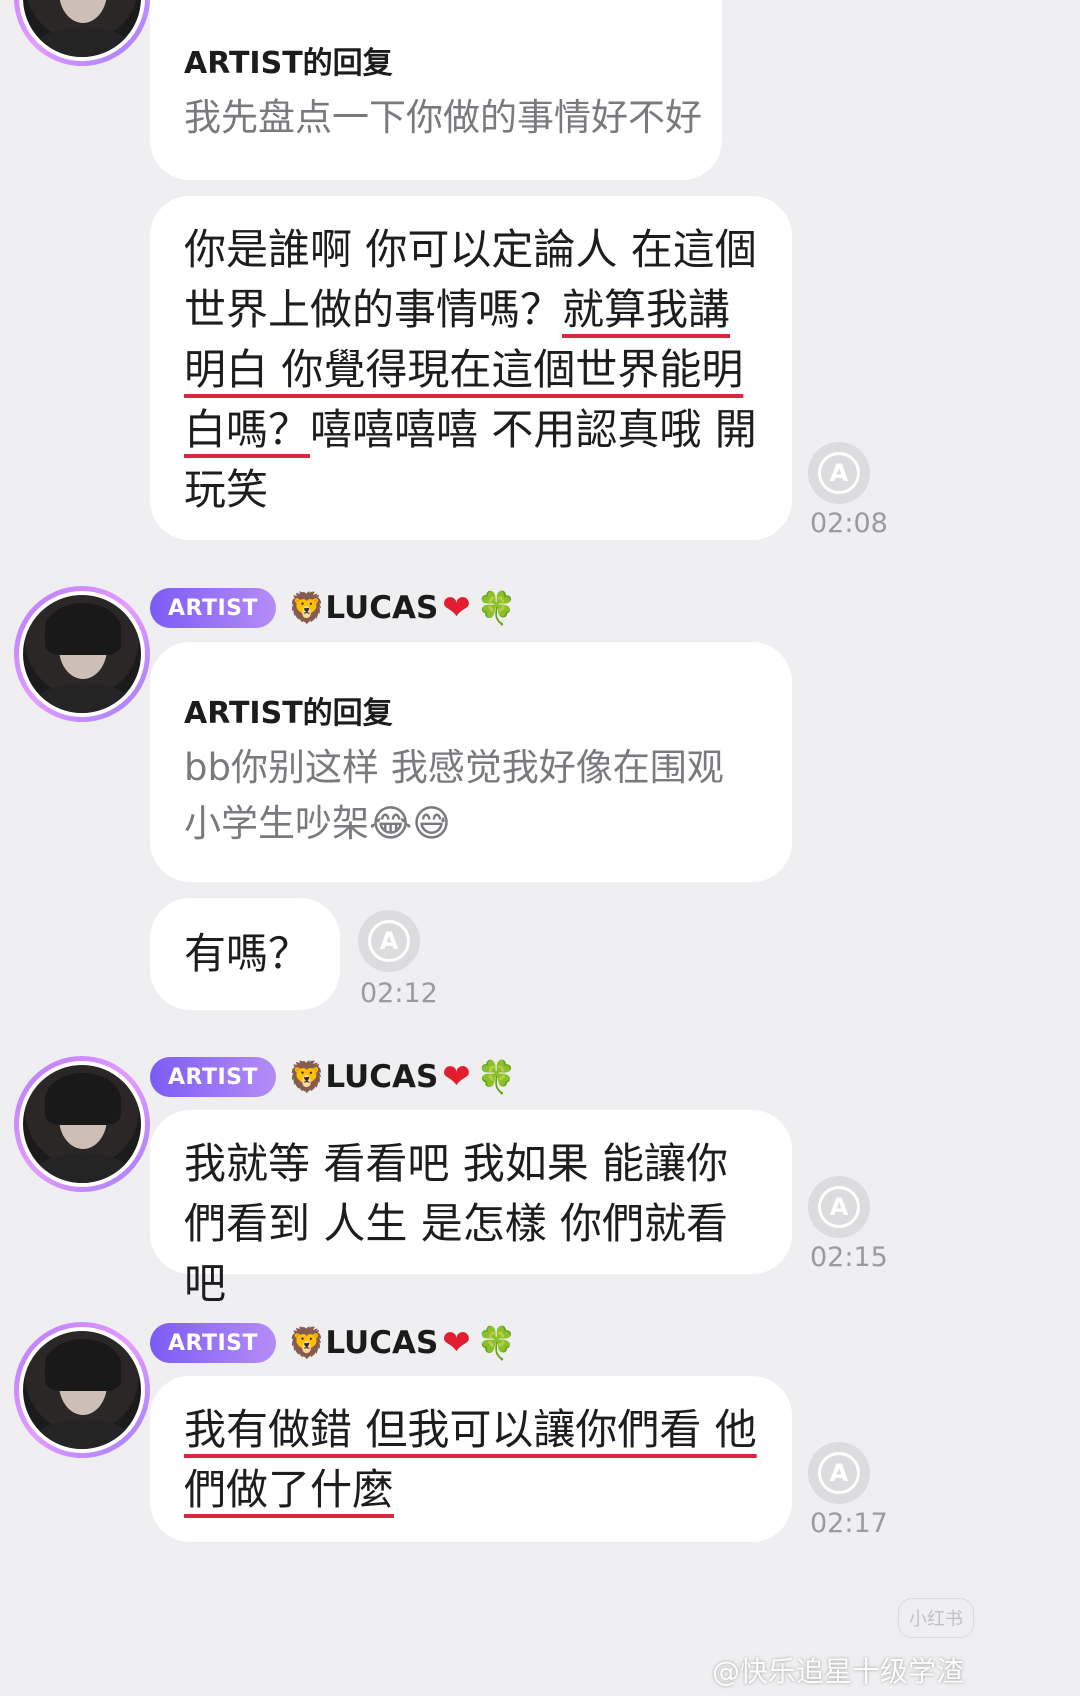 This screenshot has height=1696, width=1080. I want to click on message-bubble: 我就等 看看吧 我如果 能讓你們看到 人生 是怎樣 你們就看吧, so click(471, 1209).